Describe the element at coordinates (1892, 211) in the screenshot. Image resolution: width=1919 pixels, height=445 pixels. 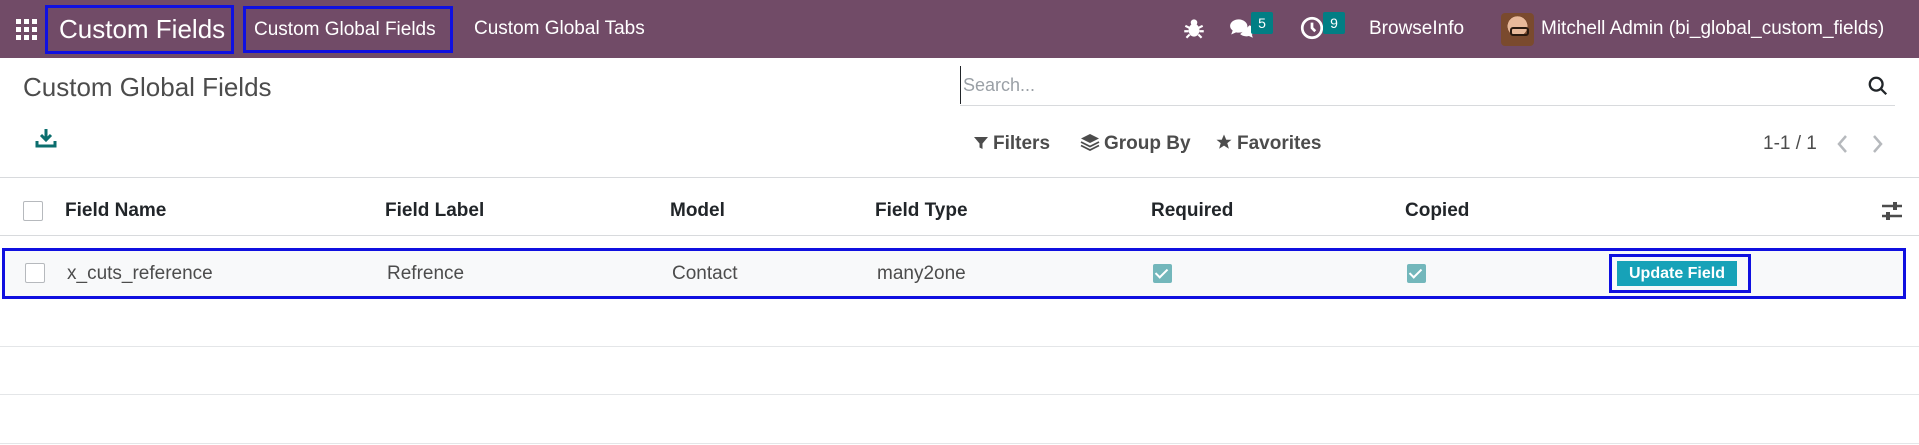
I see `optional-columns-sliders-icon` at that location.